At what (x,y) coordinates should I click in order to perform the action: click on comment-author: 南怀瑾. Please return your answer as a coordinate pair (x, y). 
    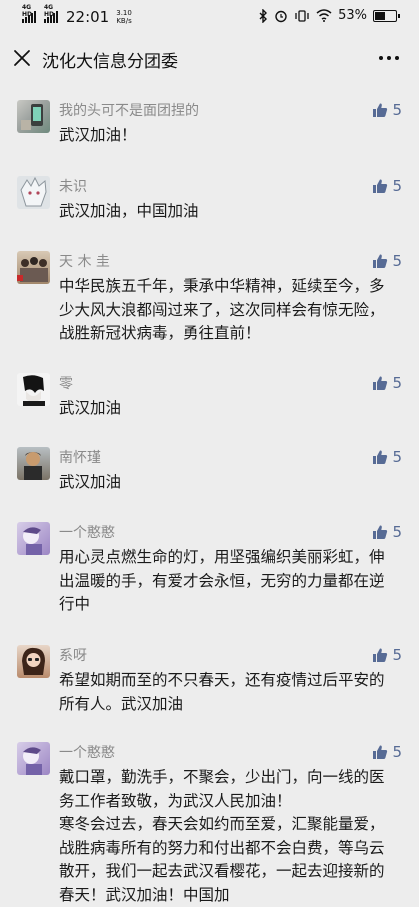
    Looking at the image, I should click on (80, 457).